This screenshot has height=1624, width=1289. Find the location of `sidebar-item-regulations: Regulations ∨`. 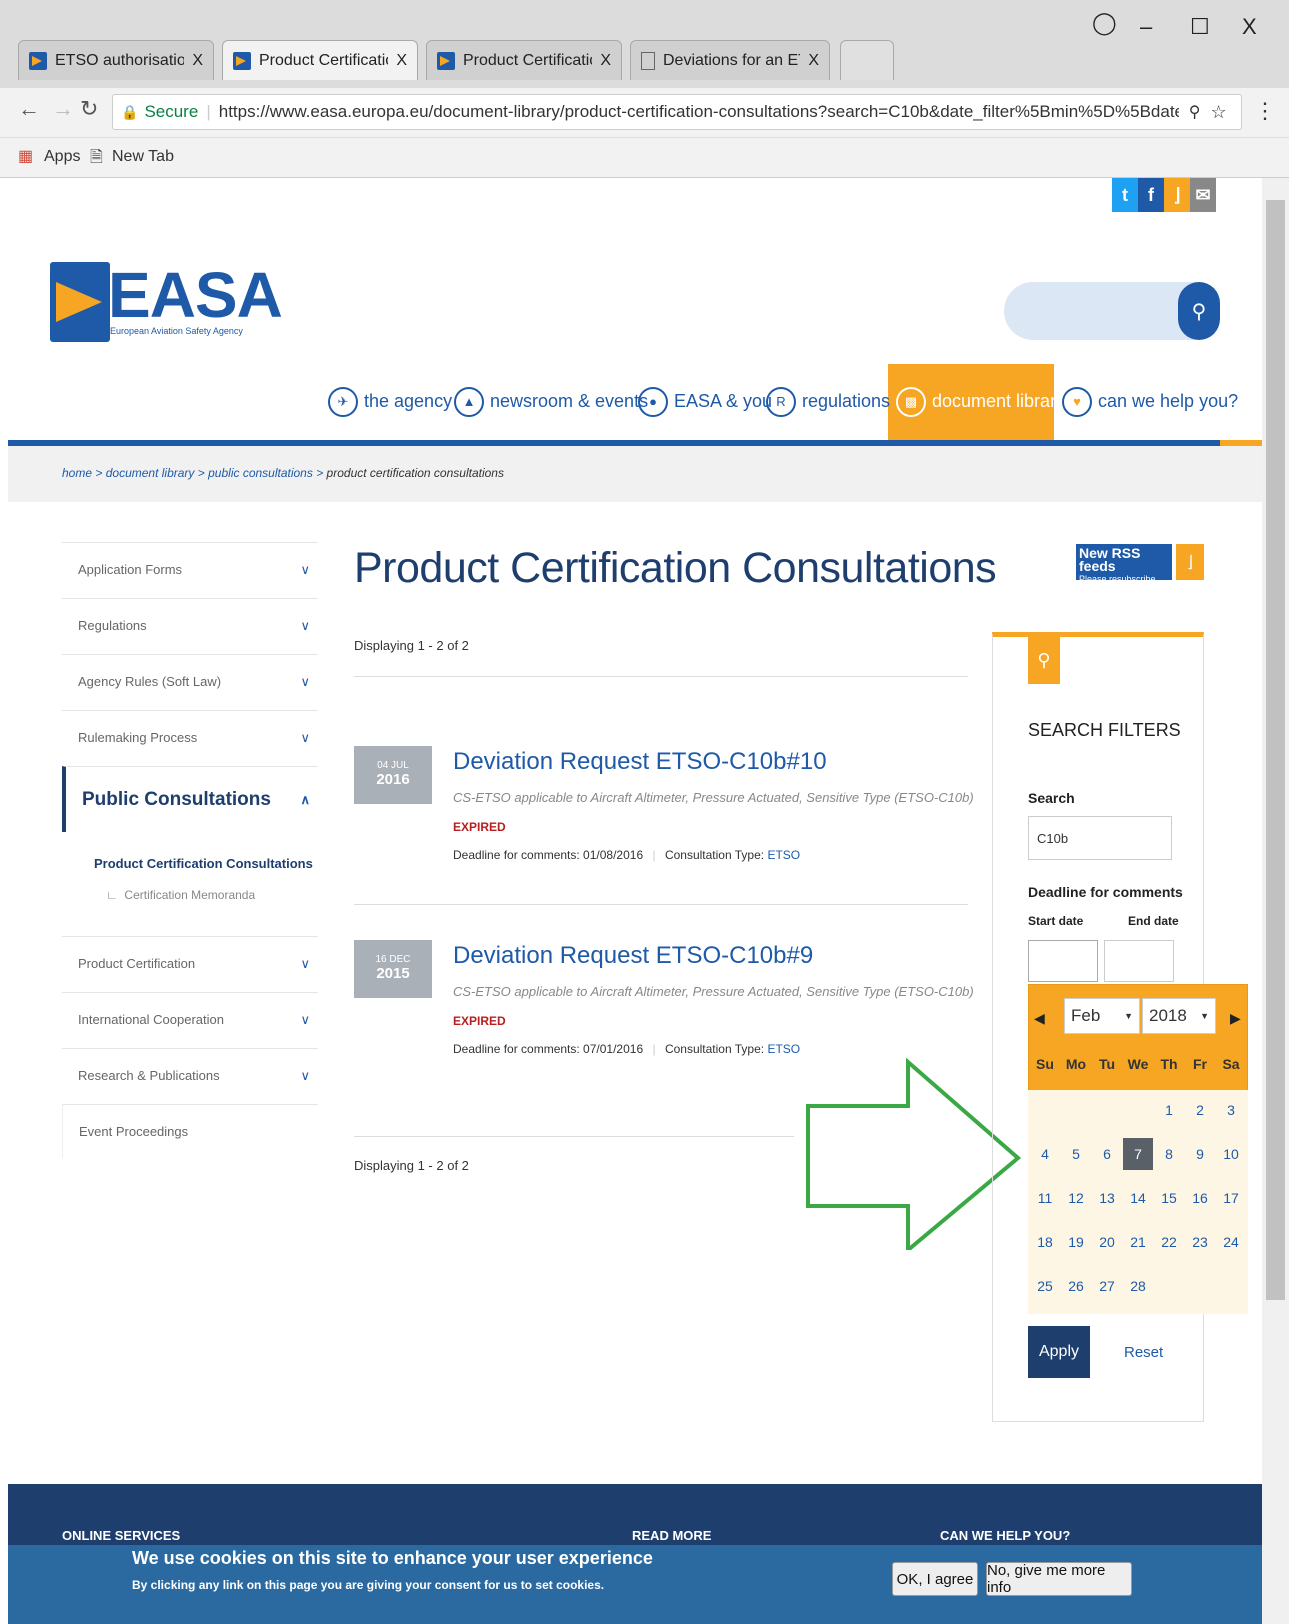

sidebar-item-regulations: Regulations ∨ is located at coordinates (190, 625).